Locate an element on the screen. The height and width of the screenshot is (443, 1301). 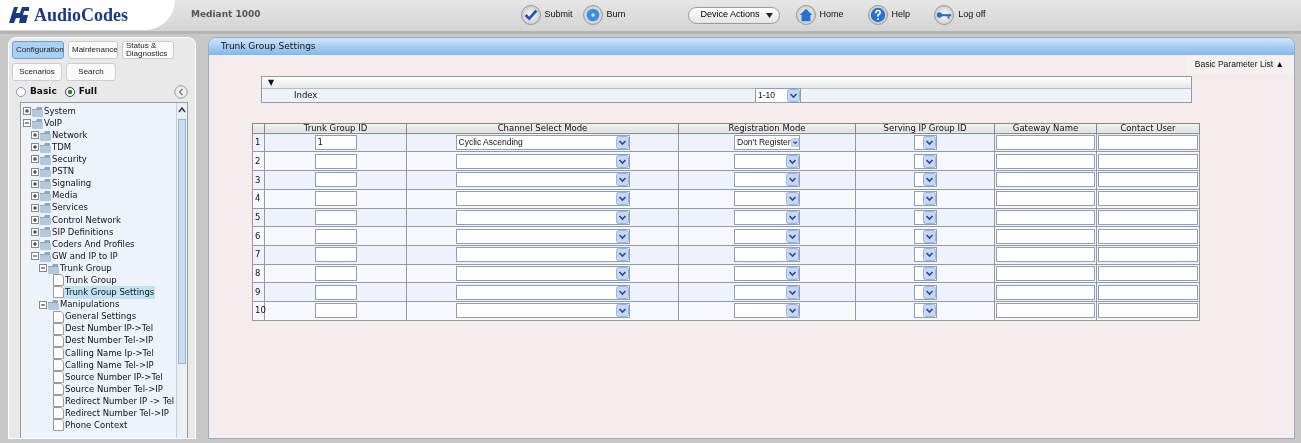
burn-button: Burn is located at coordinates (604, 15).